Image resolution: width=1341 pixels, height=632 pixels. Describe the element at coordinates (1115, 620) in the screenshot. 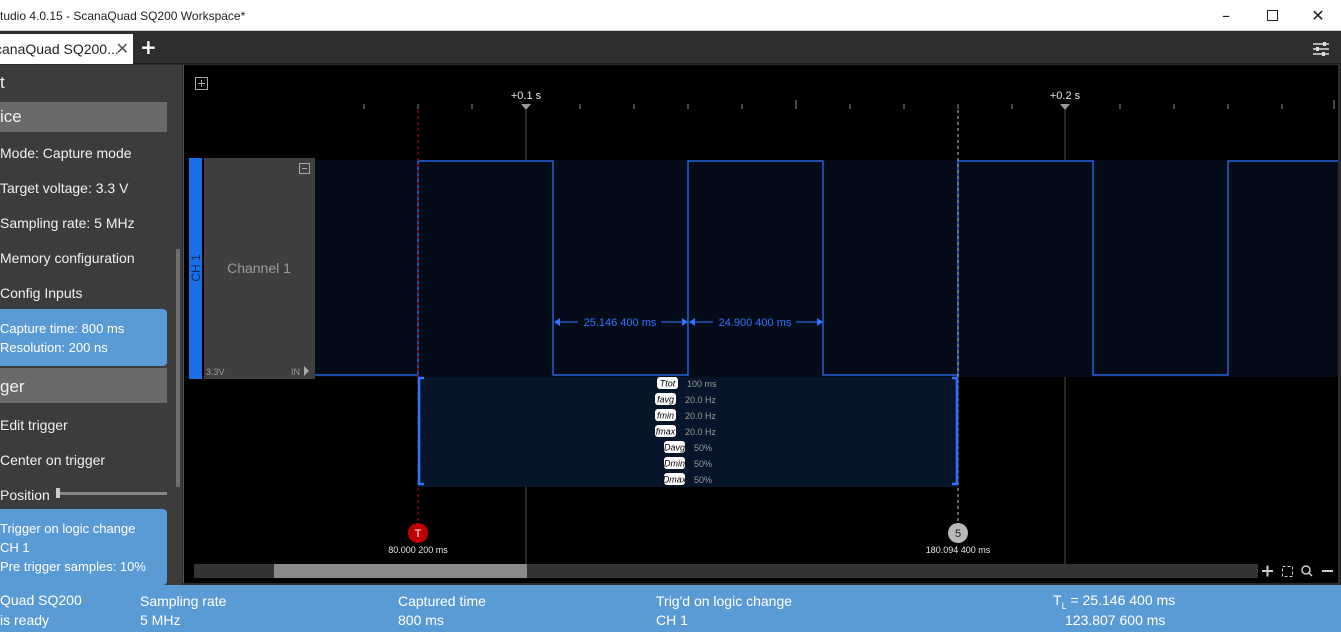

I see `status-tl-value2: 123.807 600 ms` at that location.